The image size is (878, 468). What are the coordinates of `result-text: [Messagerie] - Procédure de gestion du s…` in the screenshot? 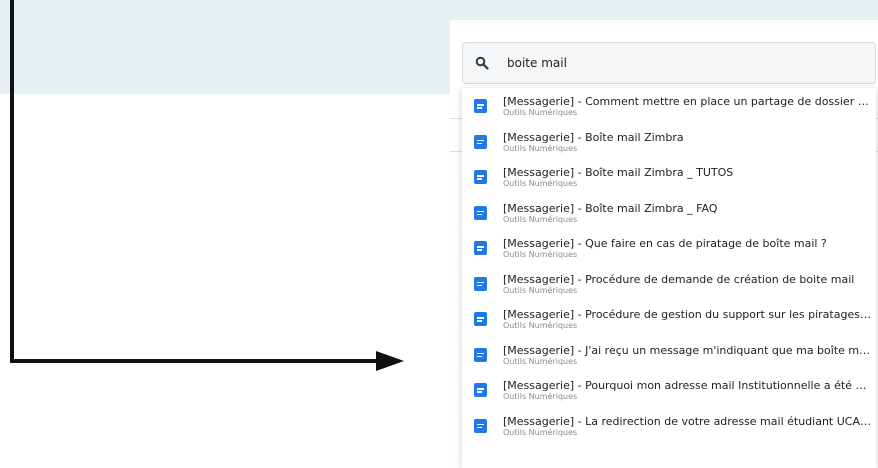 It's located at (688, 319).